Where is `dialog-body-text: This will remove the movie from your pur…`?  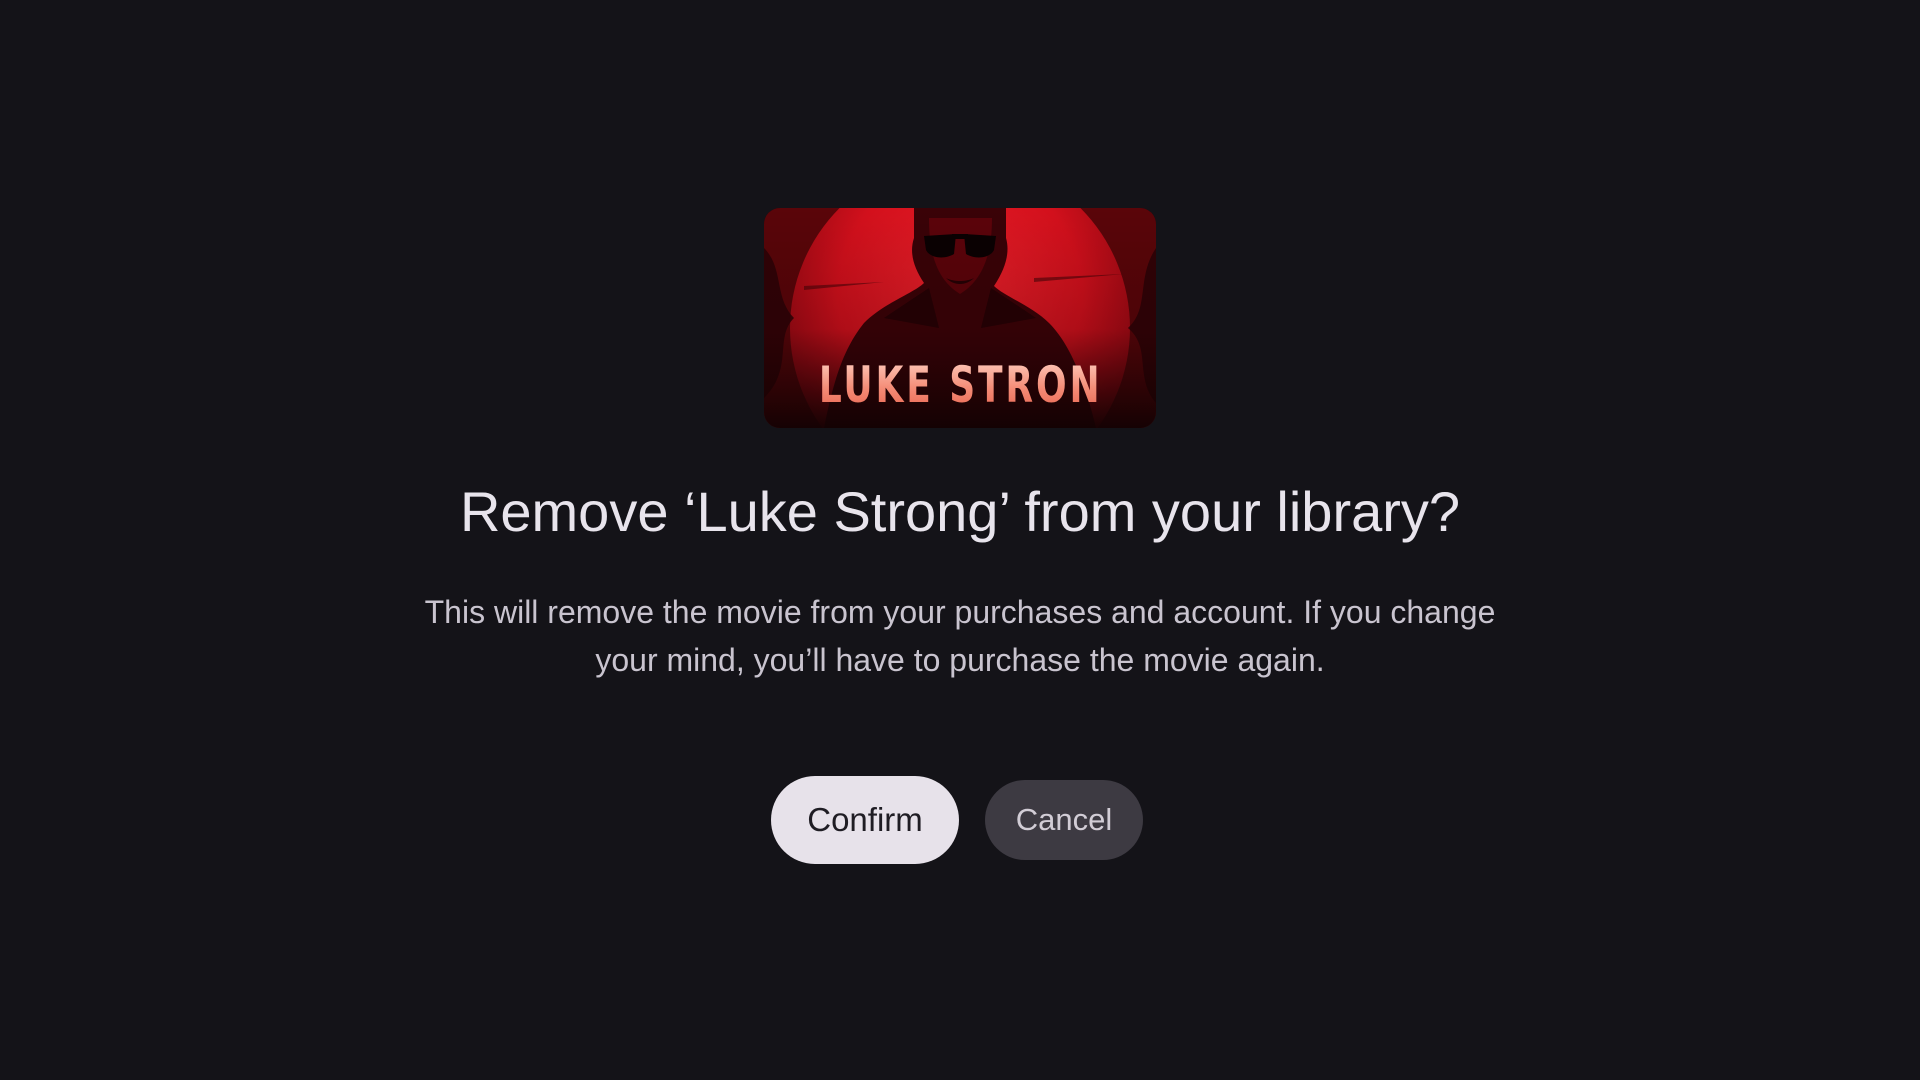
dialog-body-text: This will remove the movie from your pur… is located at coordinates (960, 636).